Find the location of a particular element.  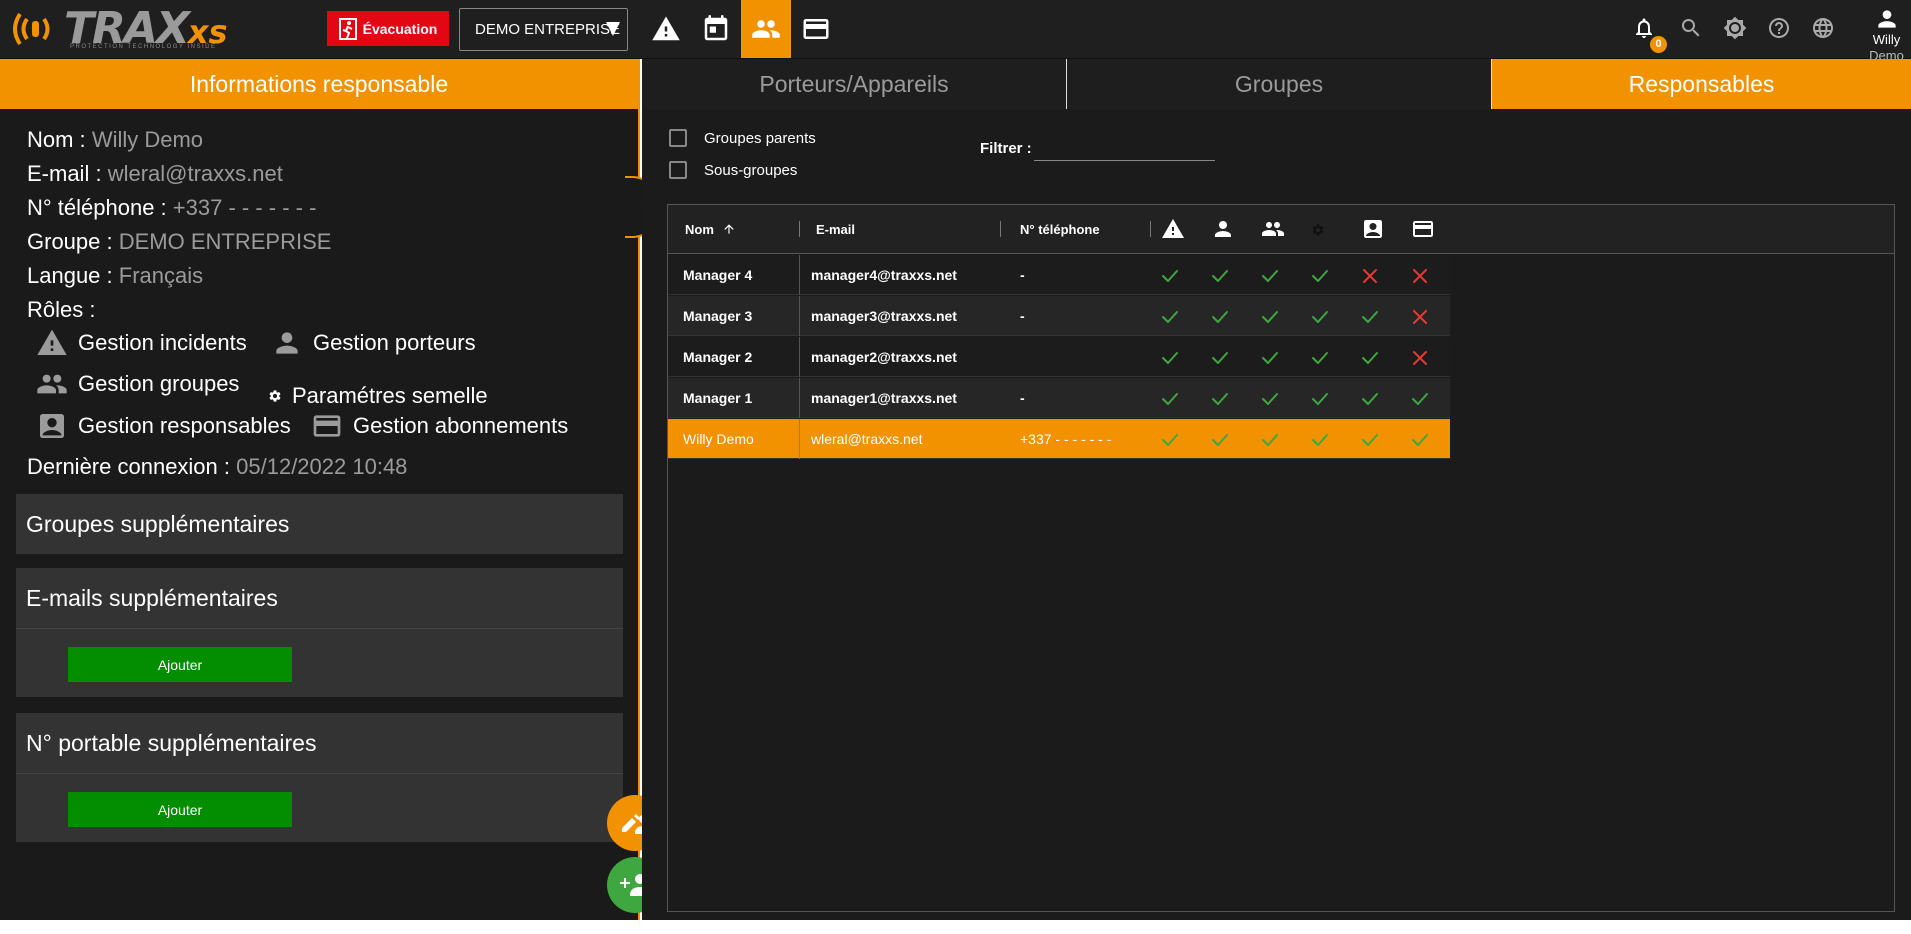

emails-section-title: E-mails supplémentaires is located at coordinates (319, 598).